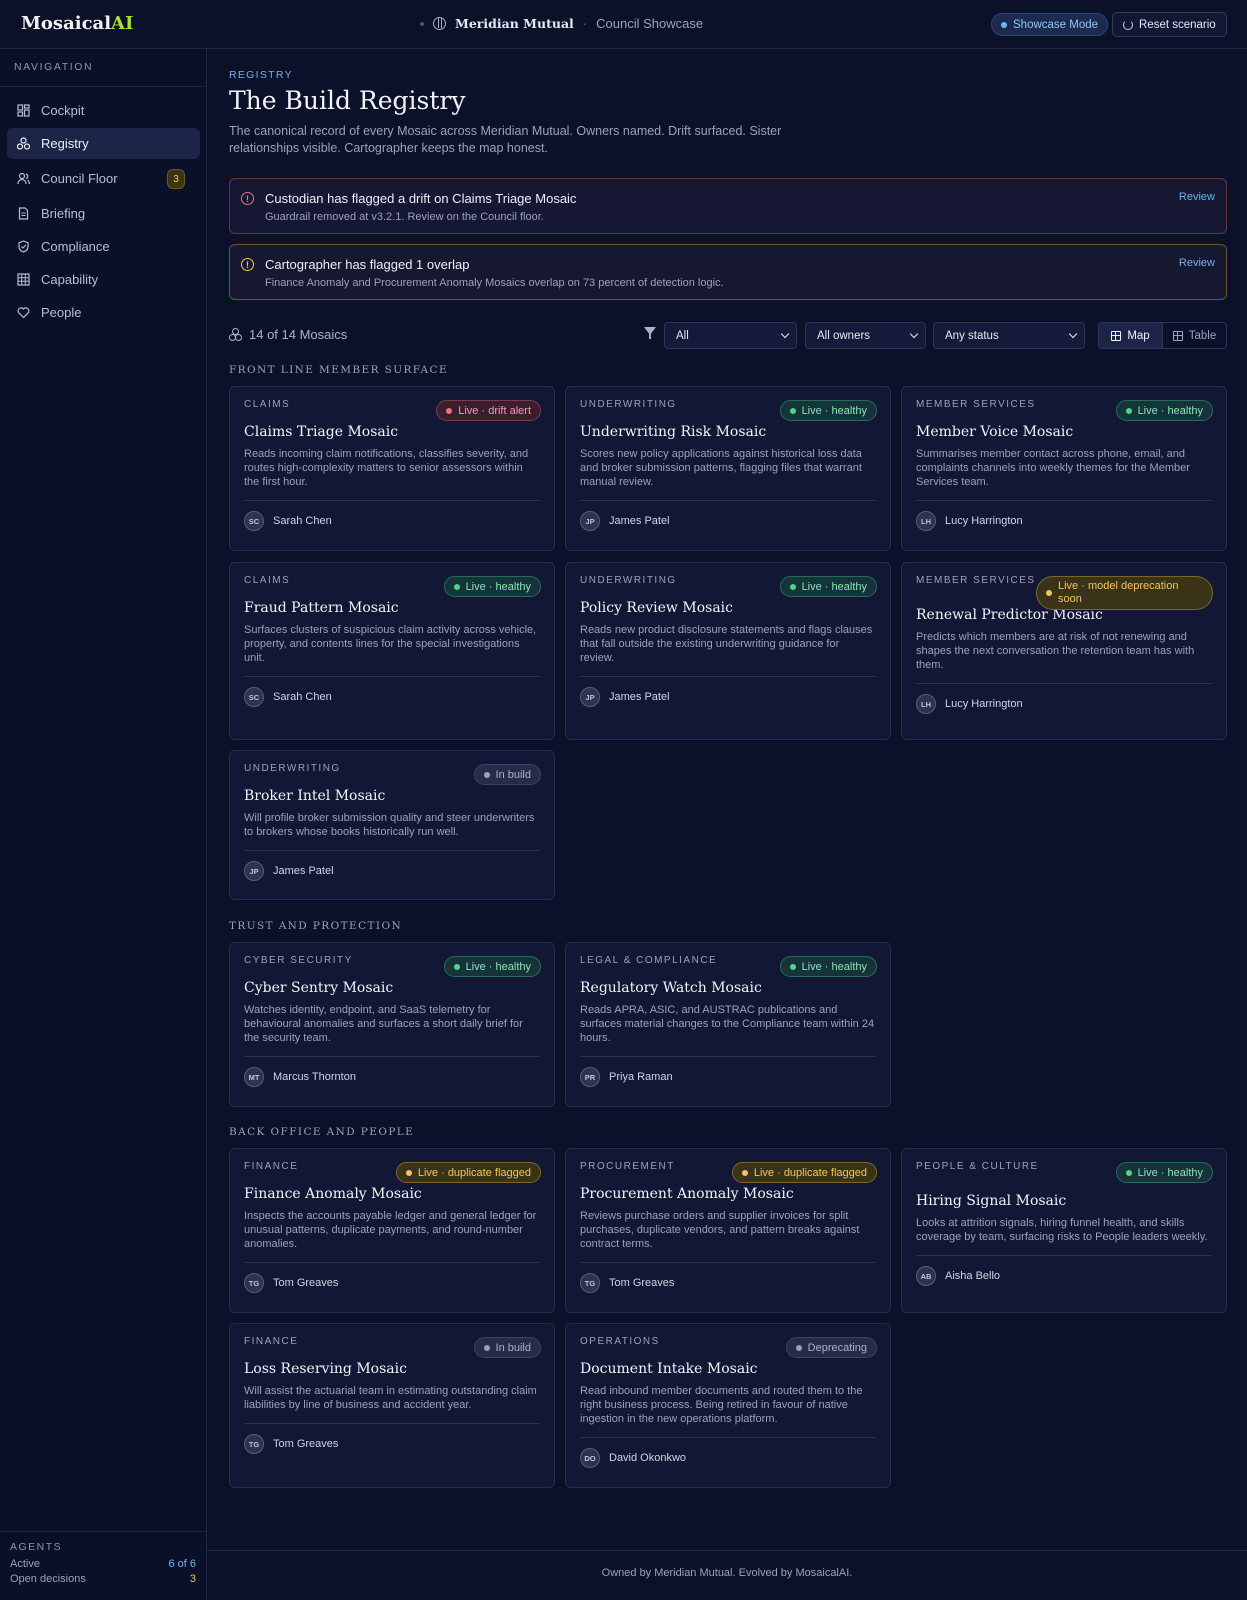 This screenshot has height=1600, width=1247. I want to click on warning-icon: !, so click(247, 264).